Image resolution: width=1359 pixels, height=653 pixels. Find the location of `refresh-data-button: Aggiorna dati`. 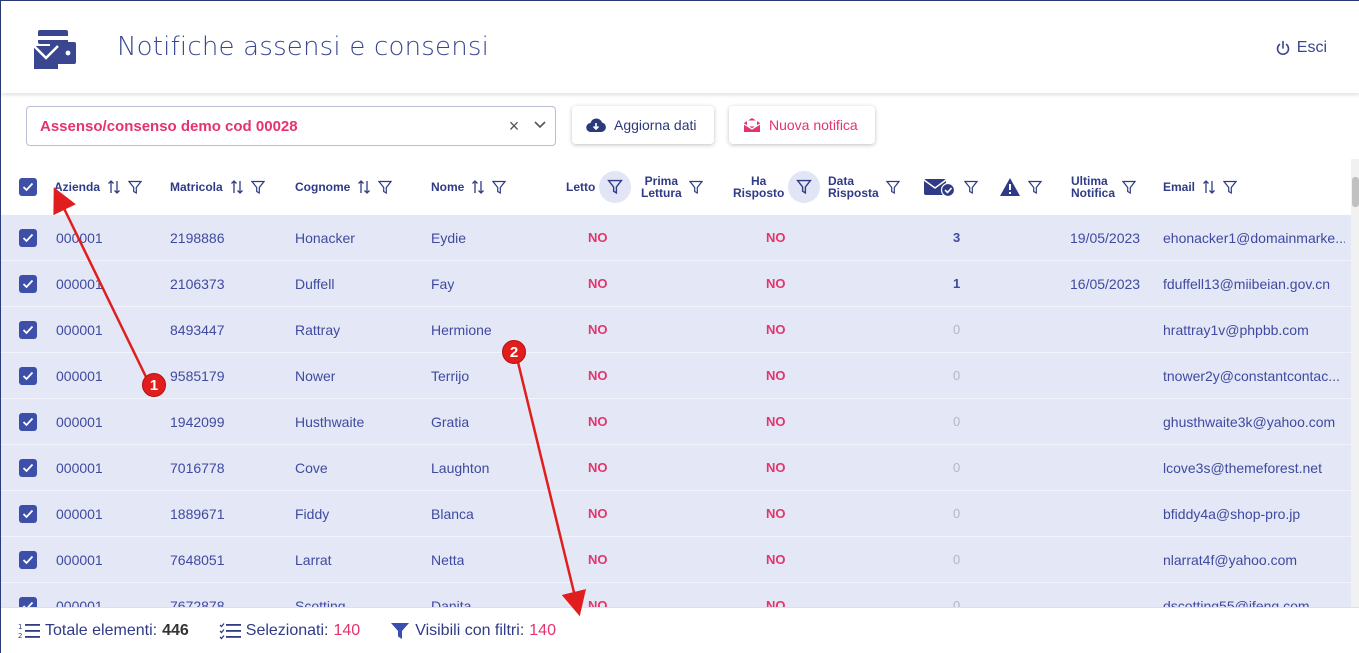

refresh-data-button: Aggiorna dati is located at coordinates (643, 125).